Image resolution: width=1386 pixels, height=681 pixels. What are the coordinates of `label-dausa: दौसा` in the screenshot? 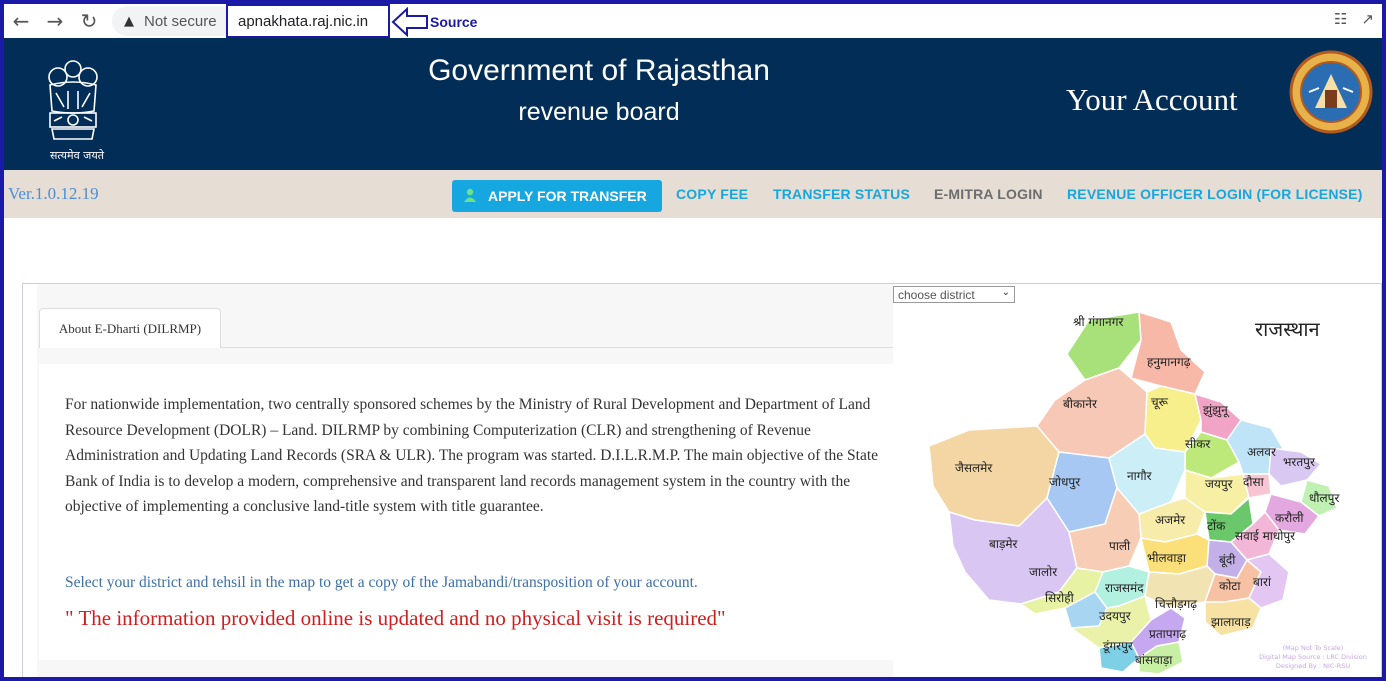 It's located at (1254, 482).